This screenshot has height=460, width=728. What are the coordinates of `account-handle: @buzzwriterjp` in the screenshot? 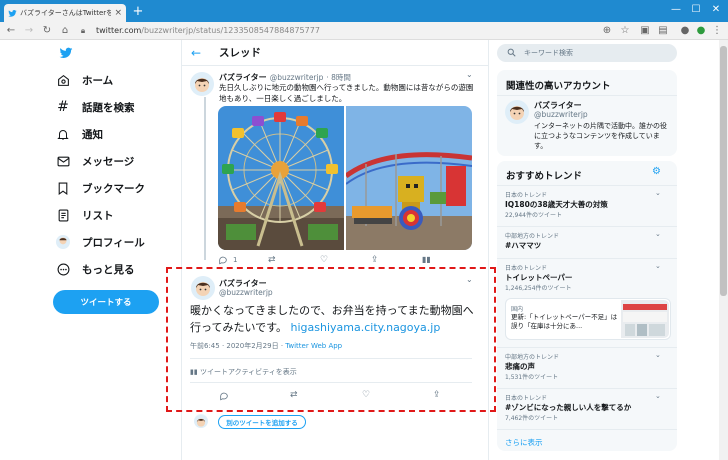 It's located at (561, 114).